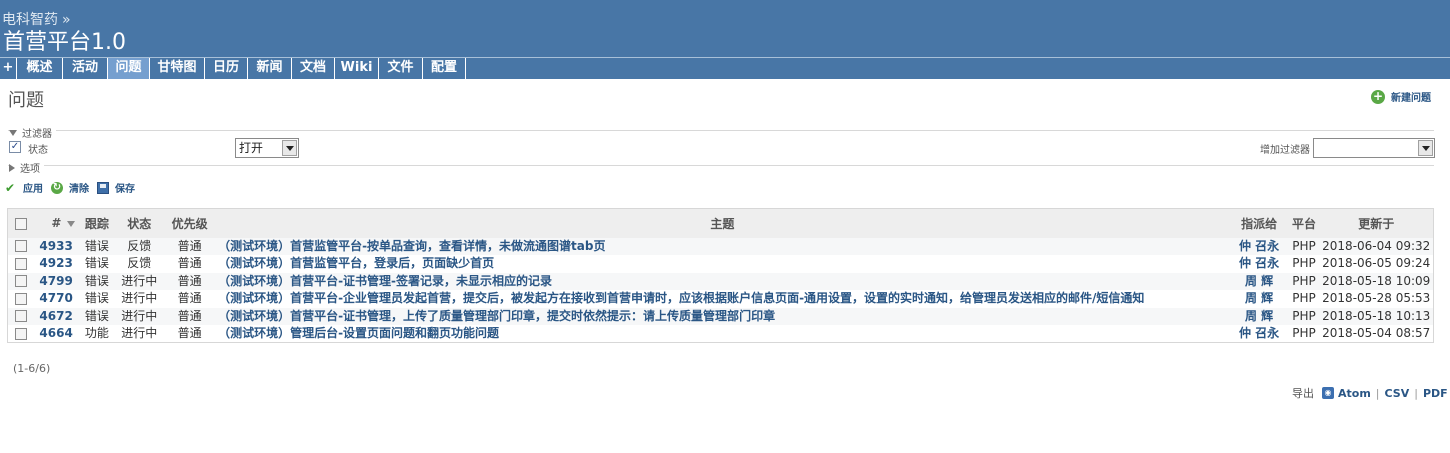 Image resolution: width=1450 pixels, height=453 pixels. Describe the element at coordinates (56, 334) in the screenshot. I see `issue-id-link: 4664` at that location.